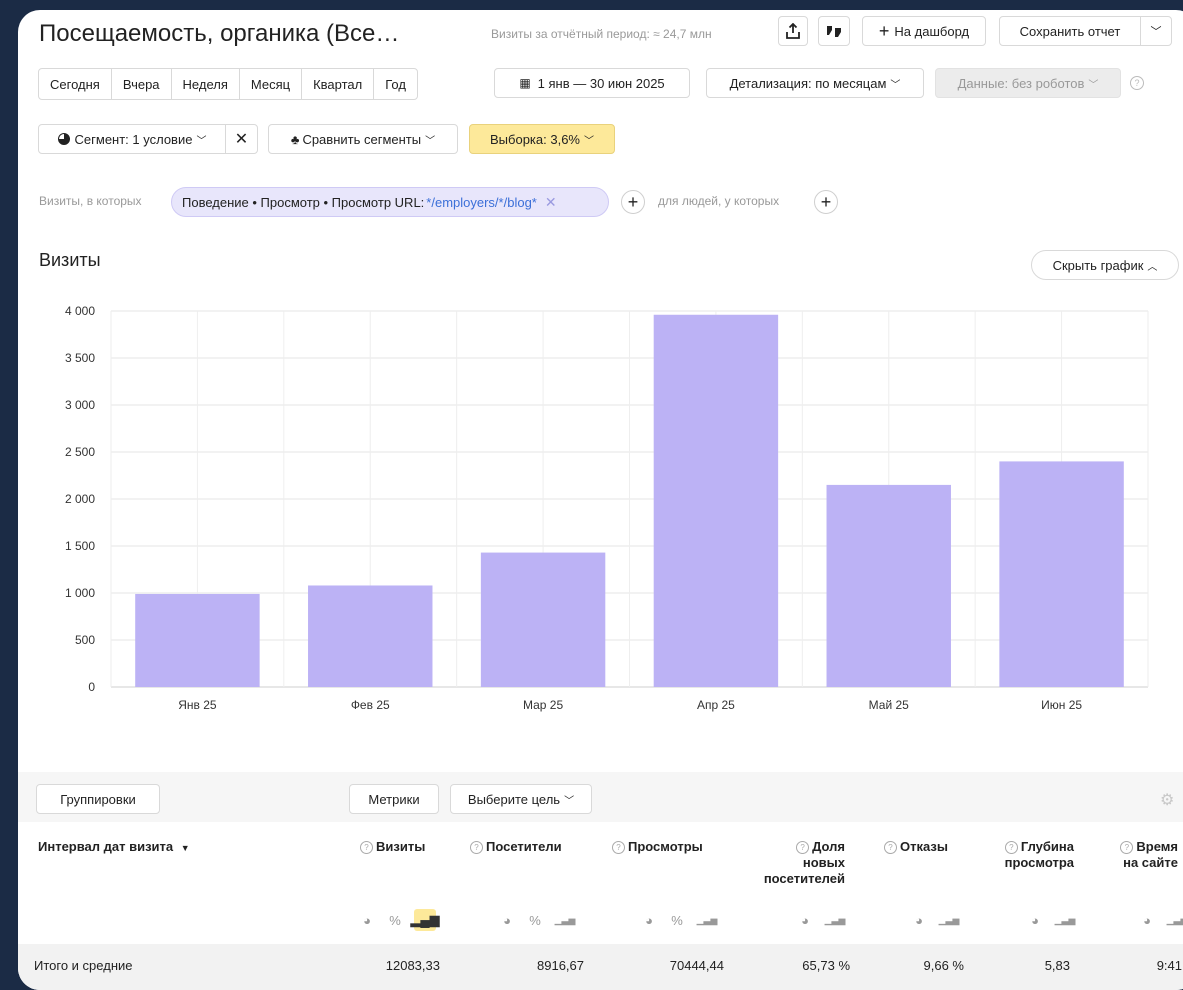 This screenshot has width=1183, height=990. Describe the element at coordinates (401, 846) in the screenshot. I see `column-visits-label: Визиты` at that location.